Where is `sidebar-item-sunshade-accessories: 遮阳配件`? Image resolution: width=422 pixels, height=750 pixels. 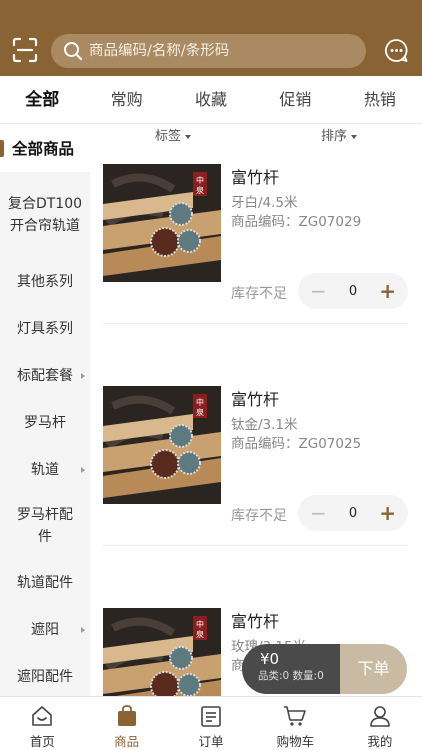
sidebar-item-sunshade-accessories: 遮阳配件 is located at coordinates (45, 674).